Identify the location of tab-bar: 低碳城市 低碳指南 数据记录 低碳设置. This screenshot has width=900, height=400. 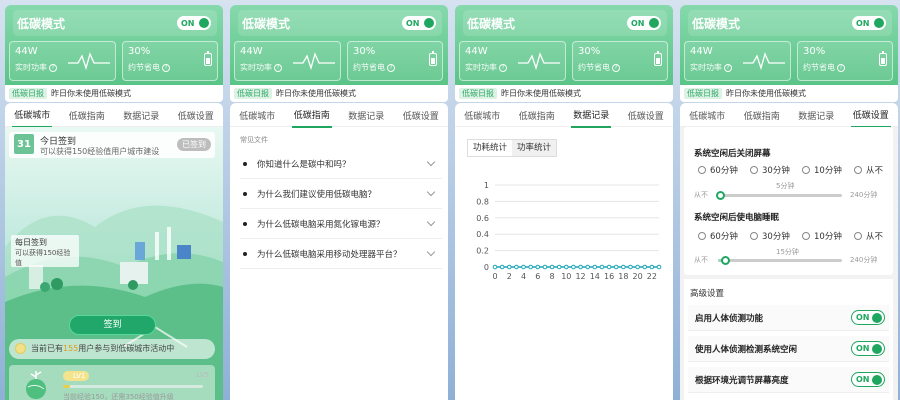
(339, 115).